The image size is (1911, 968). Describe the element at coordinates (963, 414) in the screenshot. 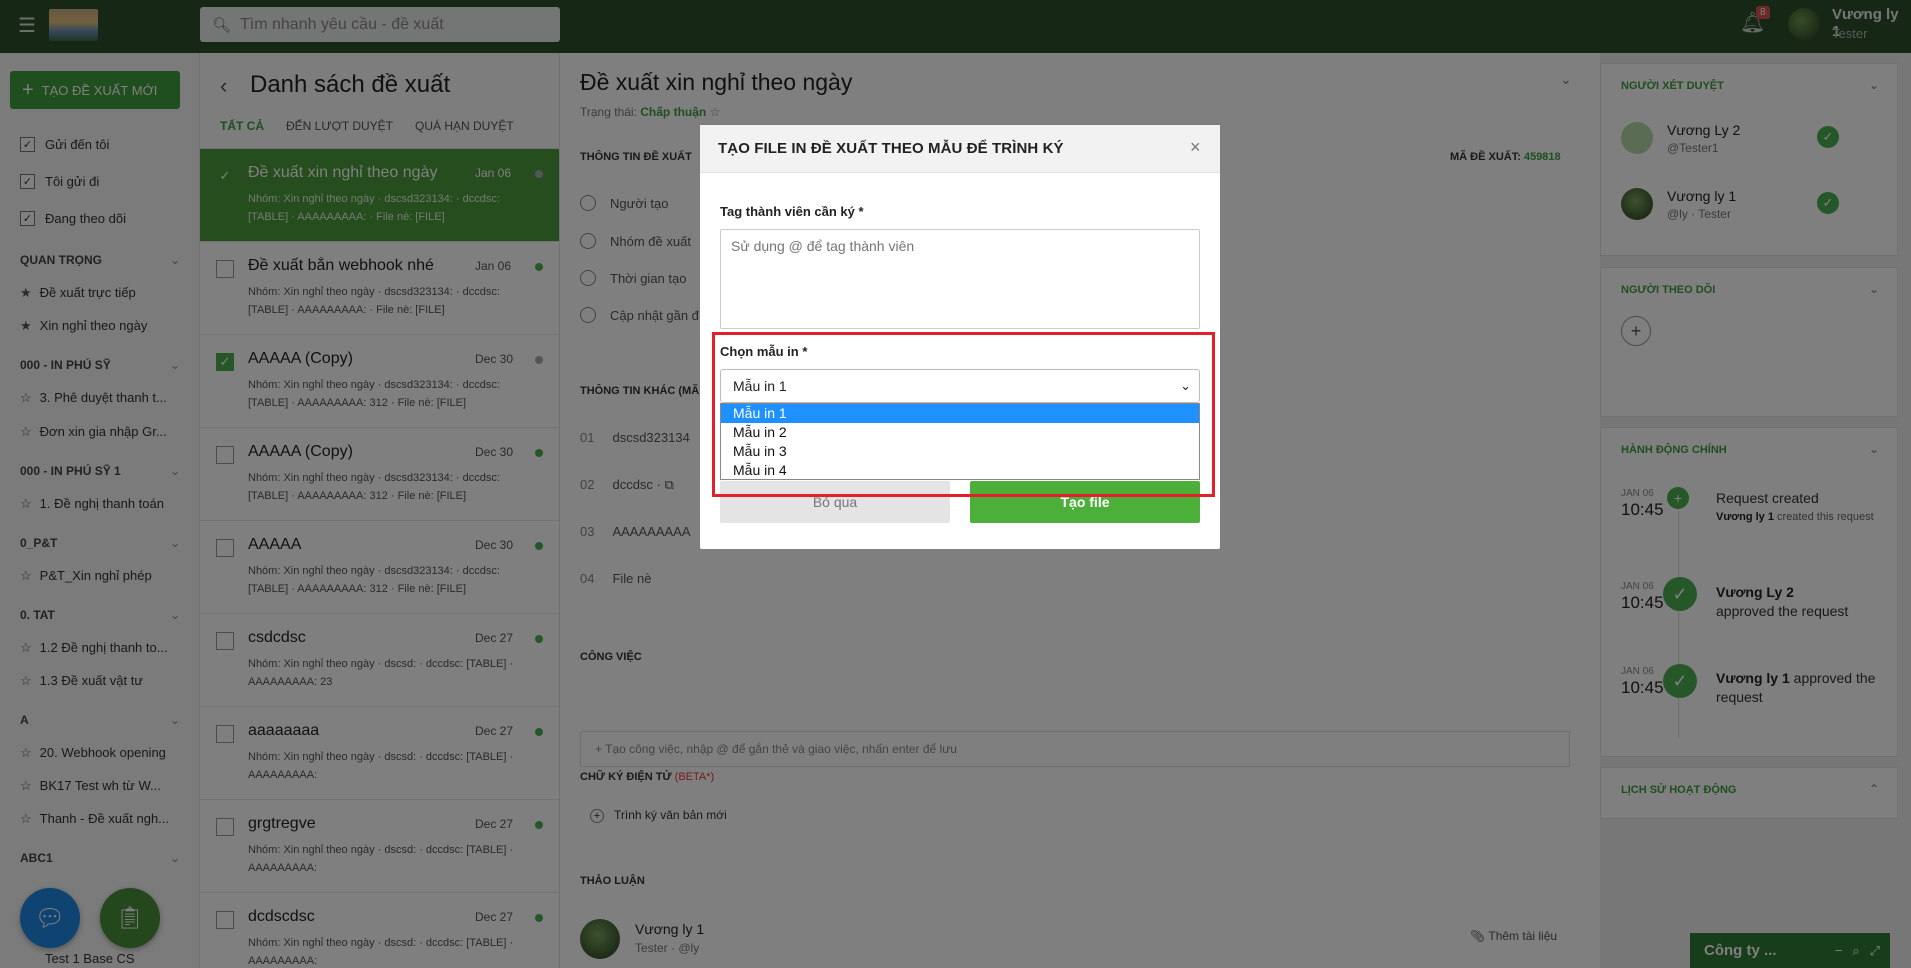

I see `highlight-box` at that location.